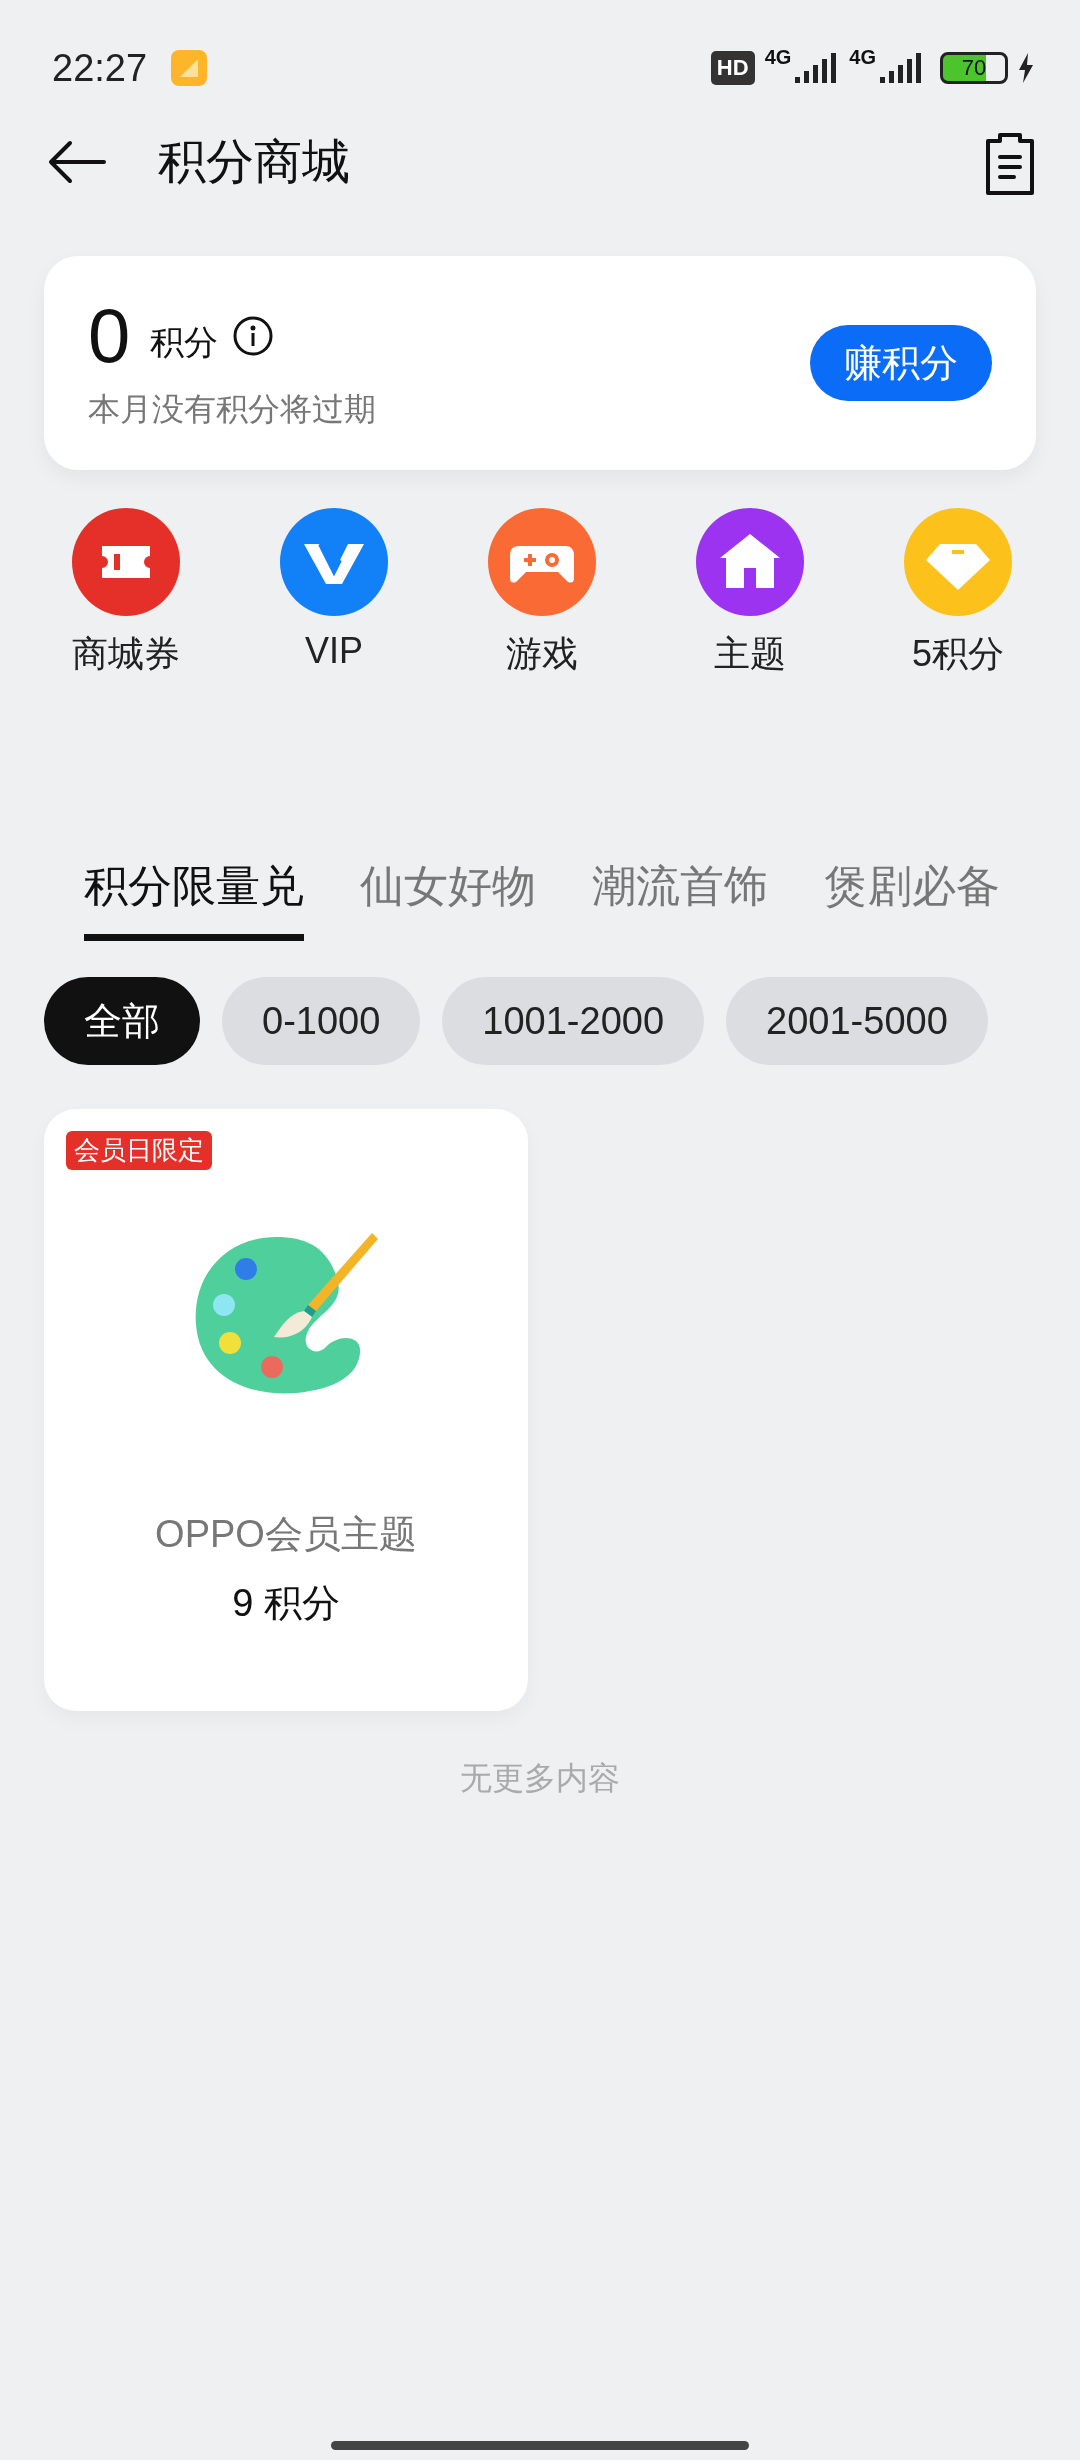 The image size is (1080, 2460). What do you see at coordinates (232, 409) in the screenshot?
I see `expiry-note: 本月没有积分将过期` at bounding box center [232, 409].